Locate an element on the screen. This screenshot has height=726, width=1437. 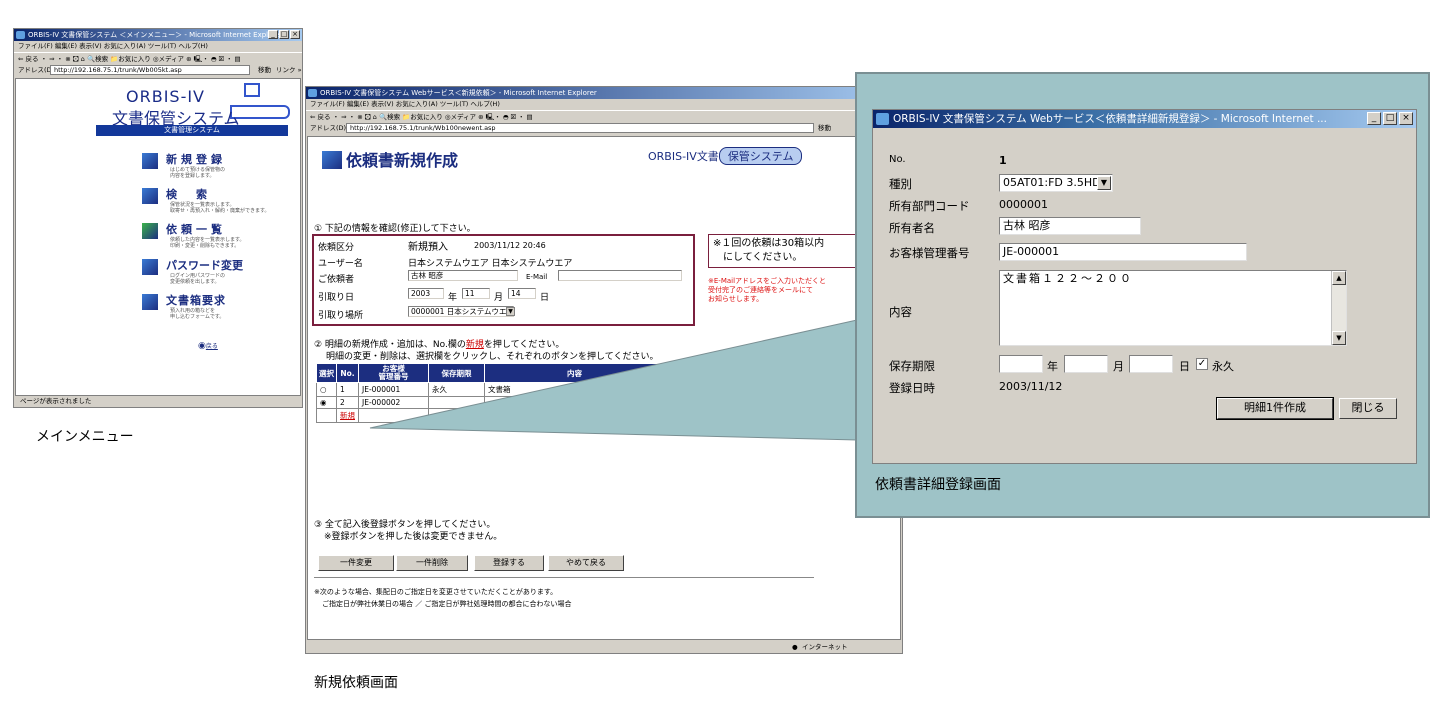
mgmt-label: お客様管理番号 is located at coordinates (929, 253).